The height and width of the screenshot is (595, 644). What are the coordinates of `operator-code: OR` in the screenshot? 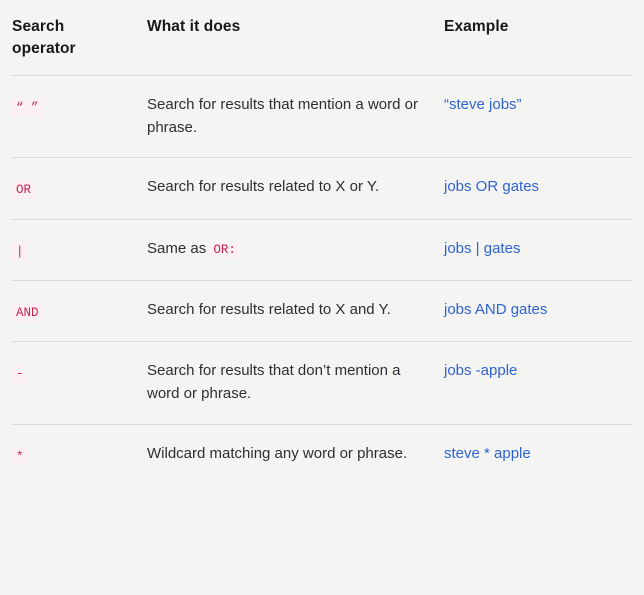 It's located at (24, 190).